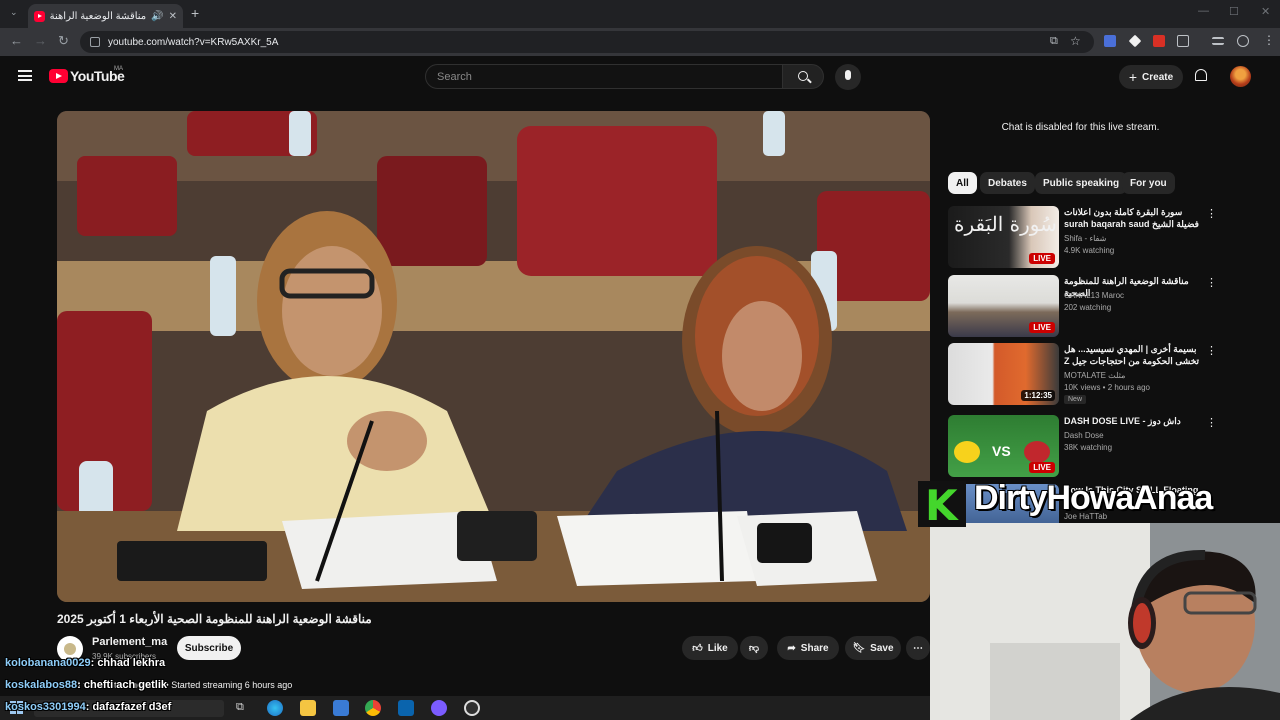  Describe the element at coordinates (1107, 387) in the screenshot. I see `recommendation-meta: 10K views • 2 hours ago` at that location.